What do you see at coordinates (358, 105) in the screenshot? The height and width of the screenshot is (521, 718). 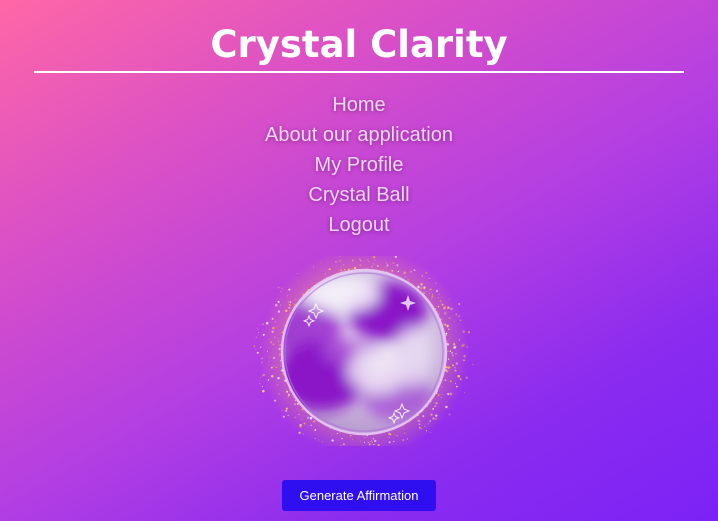 I see `nav-link-home: Home` at bounding box center [358, 105].